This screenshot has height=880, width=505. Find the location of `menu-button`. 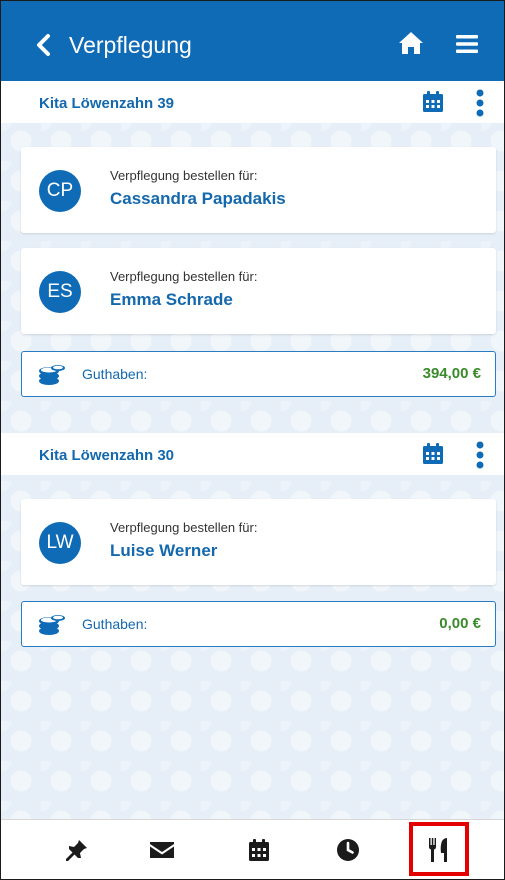

menu-button is located at coordinates (467, 44).